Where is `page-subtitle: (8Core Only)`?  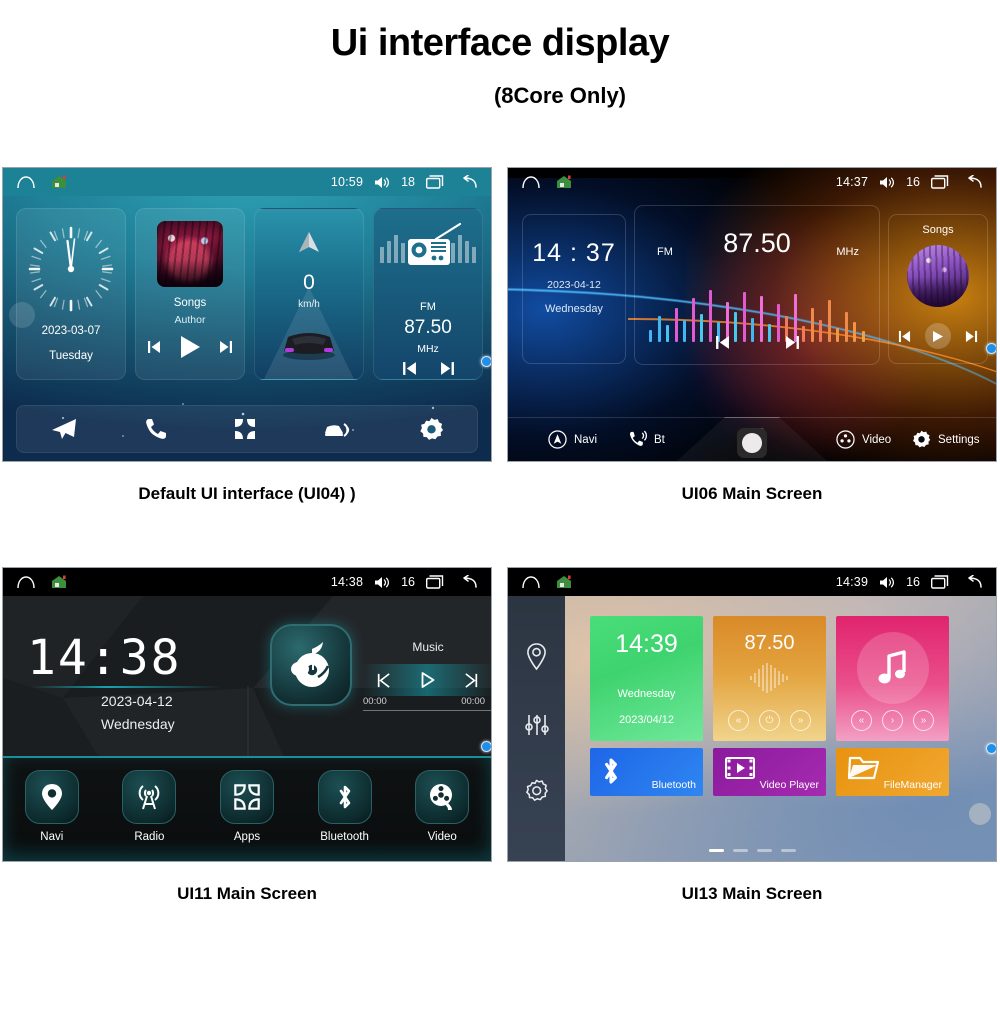
page-subtitle: (8Core Only) is located at coordinates (560, 95).